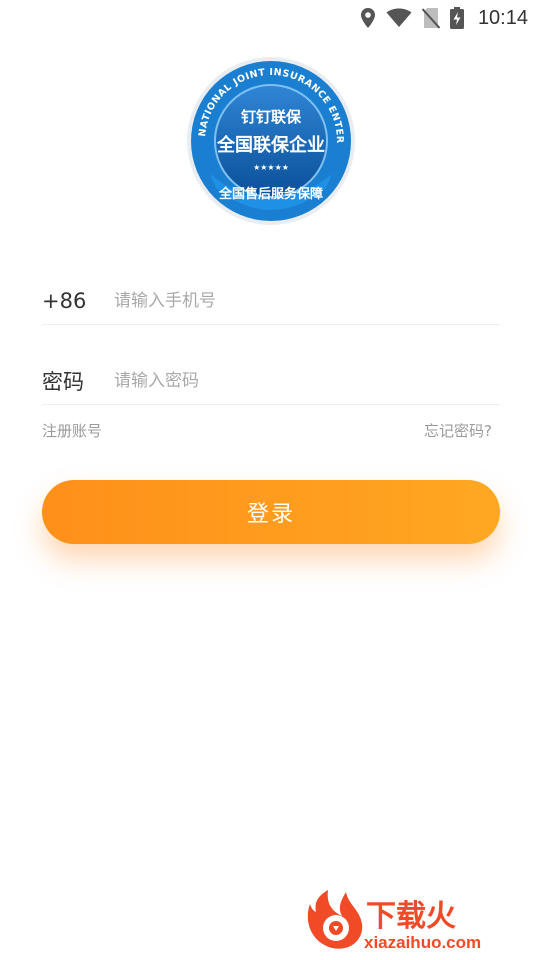 This screenshot has width=540, height=960. What do you see at coordinates (458, 430) in the screenshot?
I see `forgot-password-link: 忘记密码?` at bounding box center [458, 430].